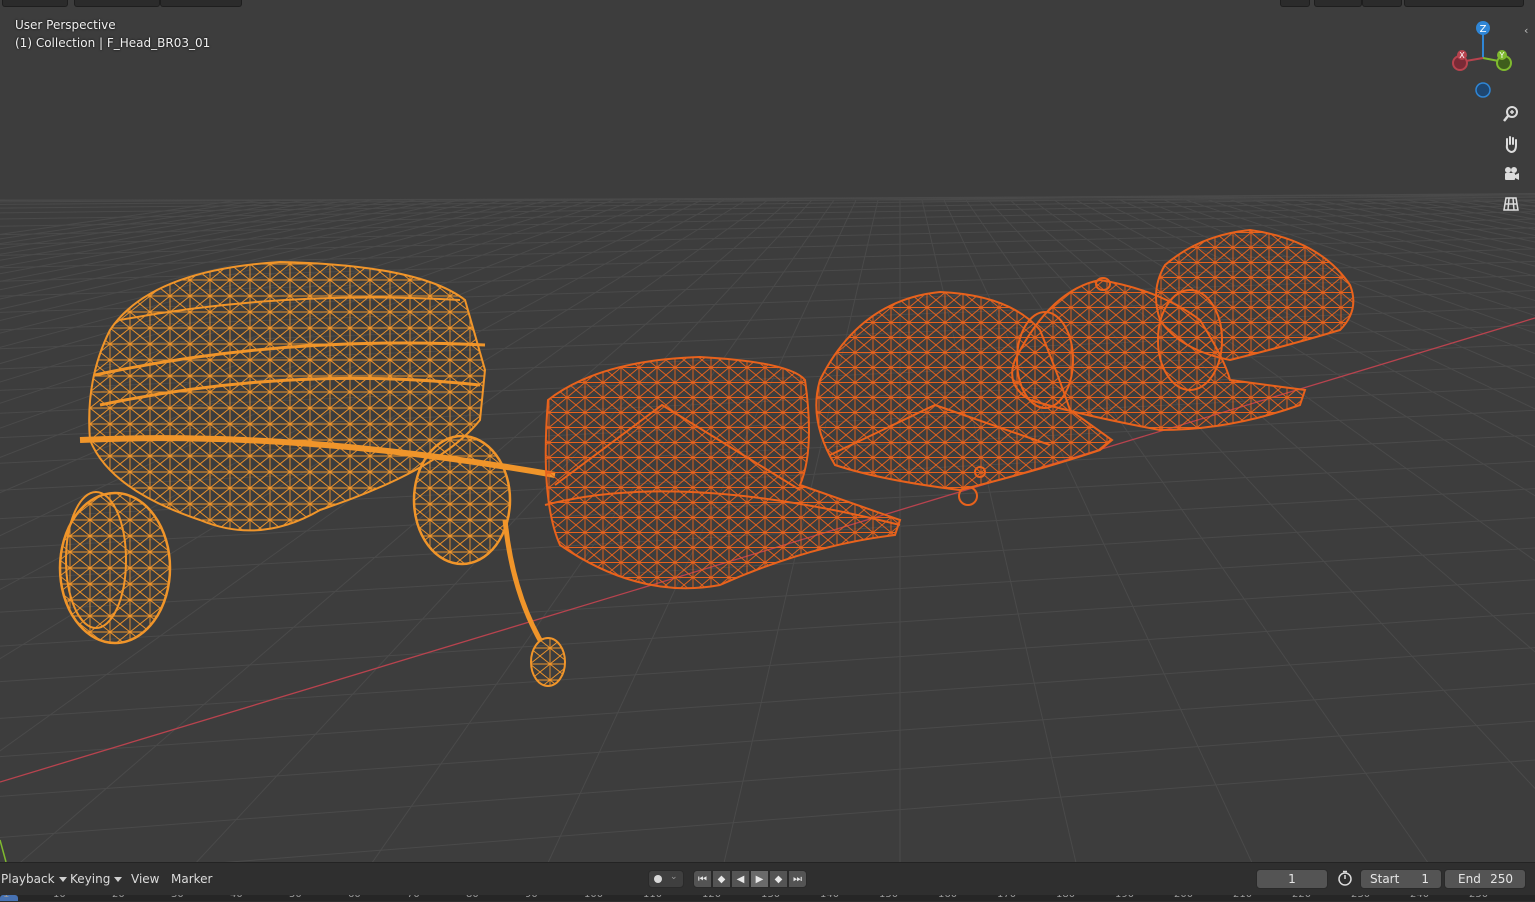 The width and height of the screenshot is (1535, 902). I want to click on ruler-tick: 40, so click(236, 897).